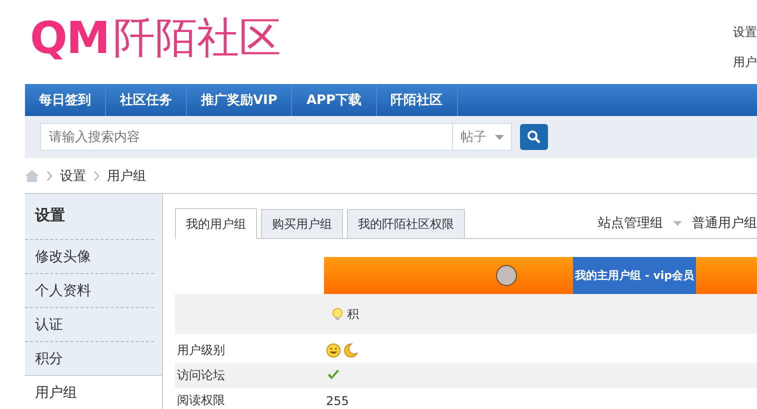 Image resolution: width=757 pixels, height=409 pixels. What do you see at coordinates (93, 392) in the screenshot?
I see `sidebar-item: 用户组` at bounding box center [93, 392].